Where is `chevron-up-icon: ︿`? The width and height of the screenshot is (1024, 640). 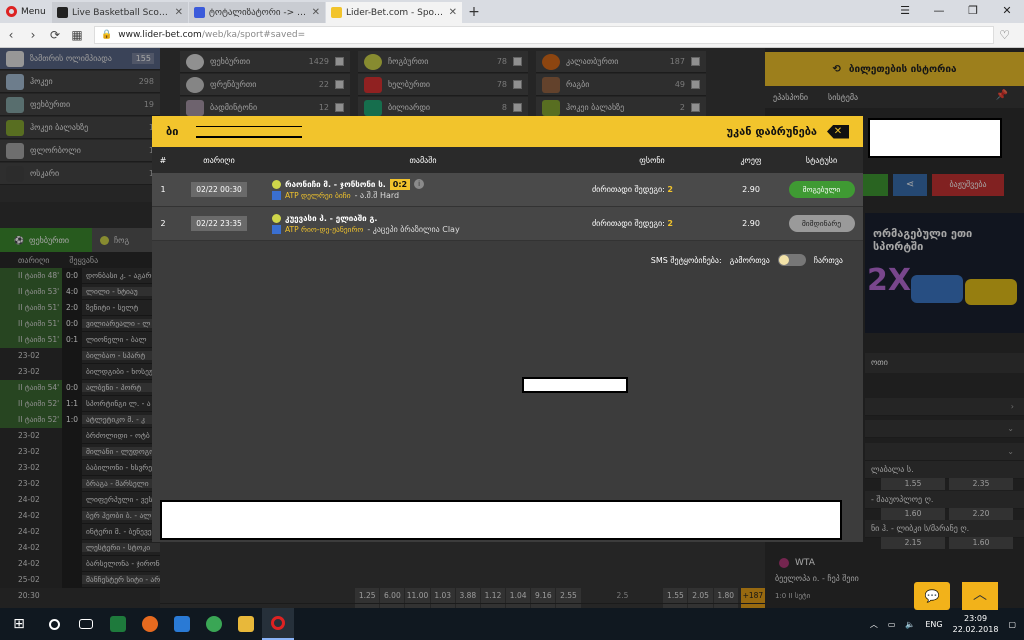 chevron-up-icon: ︿ is located at coordinates (874, 624).